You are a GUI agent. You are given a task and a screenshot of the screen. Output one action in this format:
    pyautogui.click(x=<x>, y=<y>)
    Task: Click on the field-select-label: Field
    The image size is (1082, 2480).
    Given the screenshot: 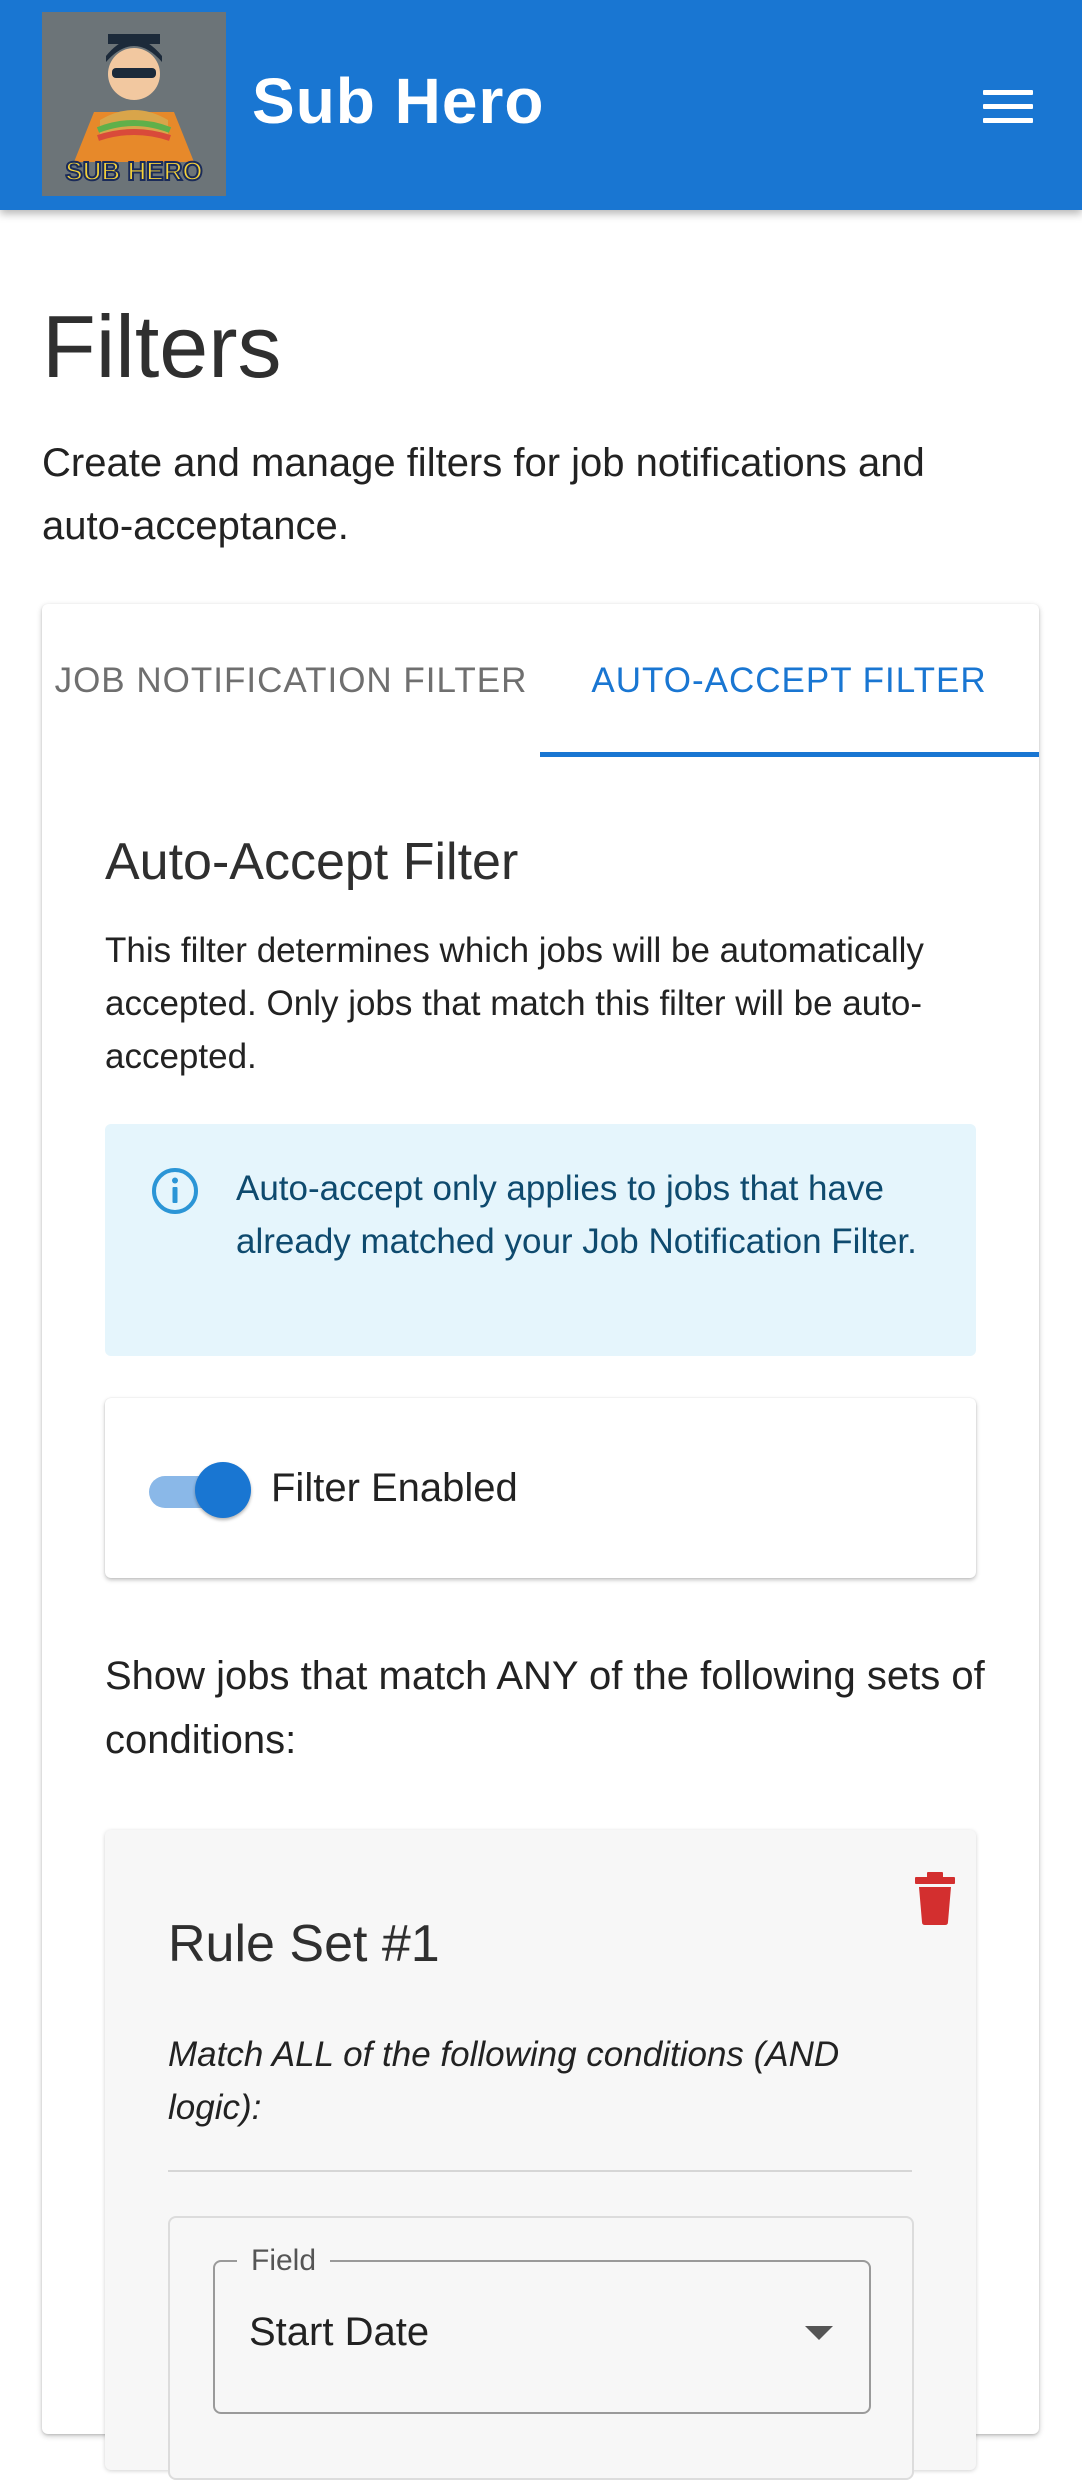 What is the action you would take?
    pyautogui.click(x=284, y=2261)
    